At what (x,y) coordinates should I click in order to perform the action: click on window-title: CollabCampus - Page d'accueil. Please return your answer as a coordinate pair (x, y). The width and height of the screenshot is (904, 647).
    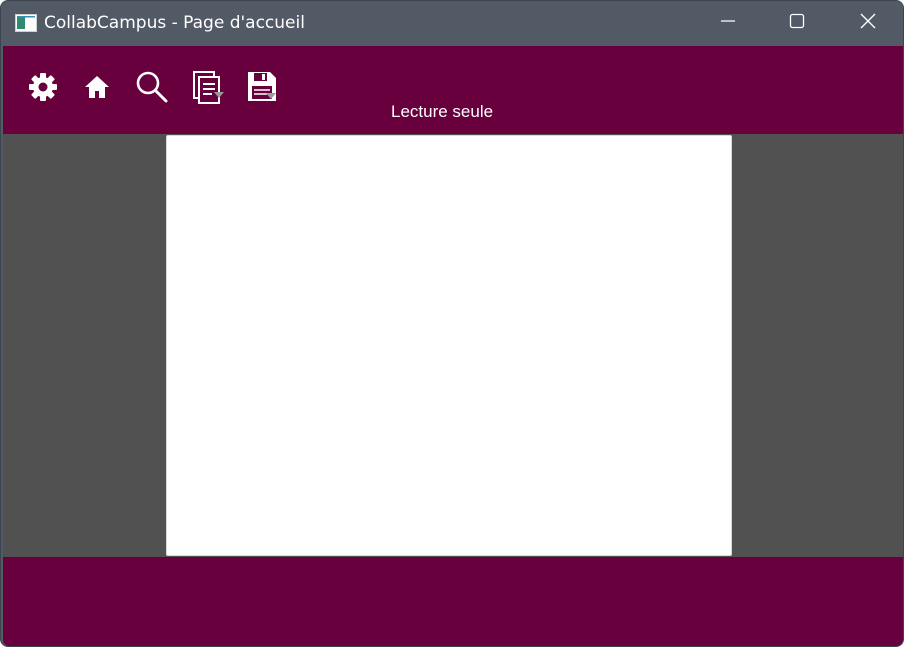
    Looking at the image, I should click on (174, 23).